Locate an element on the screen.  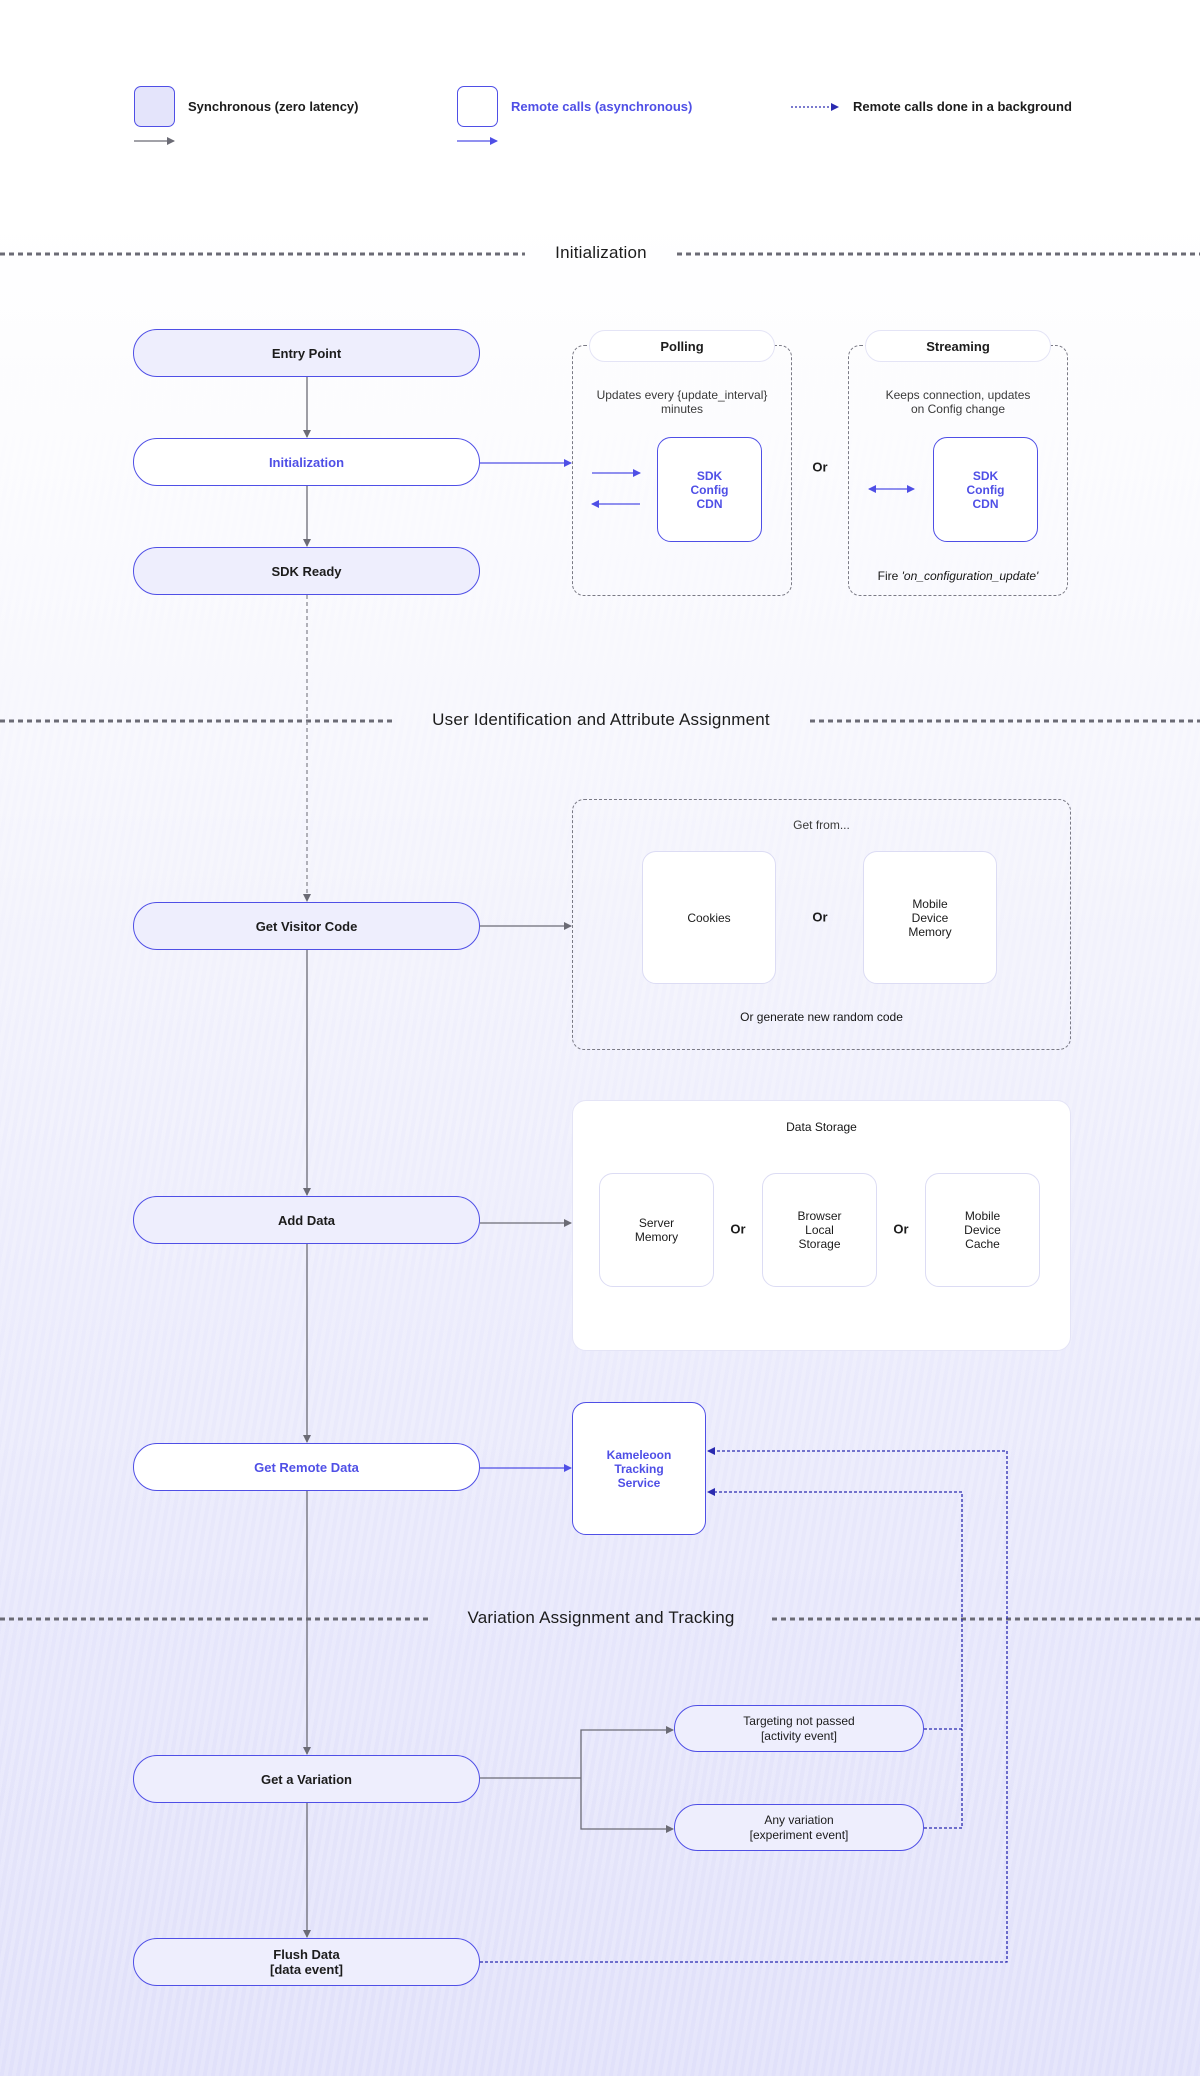
legend-async-label: Remote calls (asynchronous) is located at coordinates (602, 106).